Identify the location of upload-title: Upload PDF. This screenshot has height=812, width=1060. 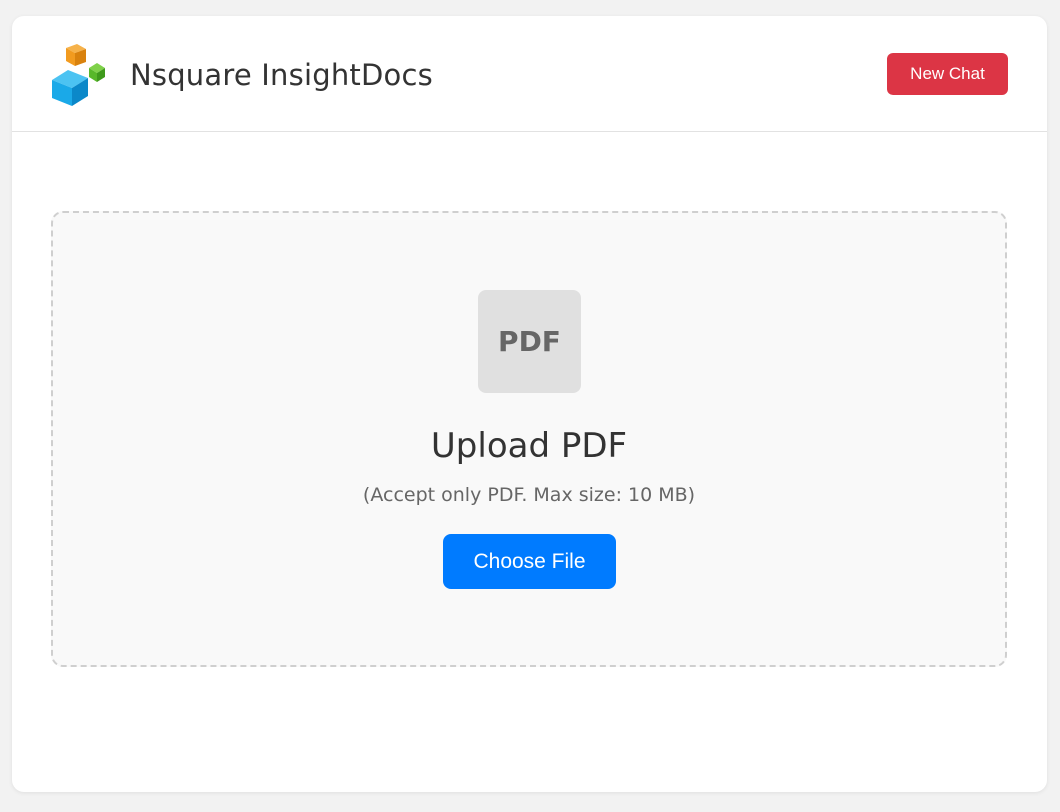
(529, 446).